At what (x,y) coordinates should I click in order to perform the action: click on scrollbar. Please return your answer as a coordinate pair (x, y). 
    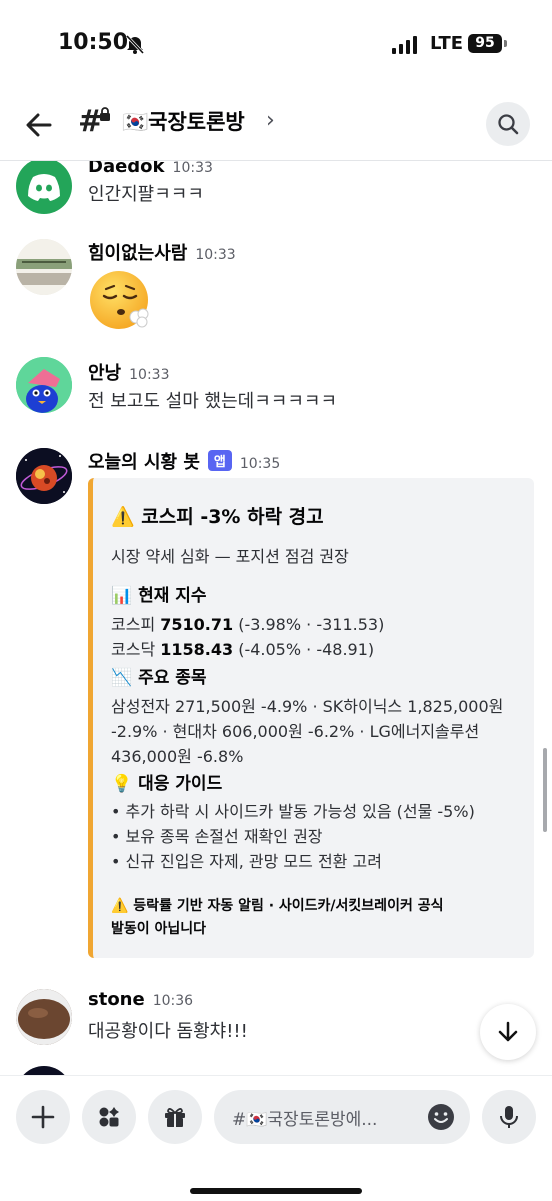
    Looking at the image, I should click on (545, 790).